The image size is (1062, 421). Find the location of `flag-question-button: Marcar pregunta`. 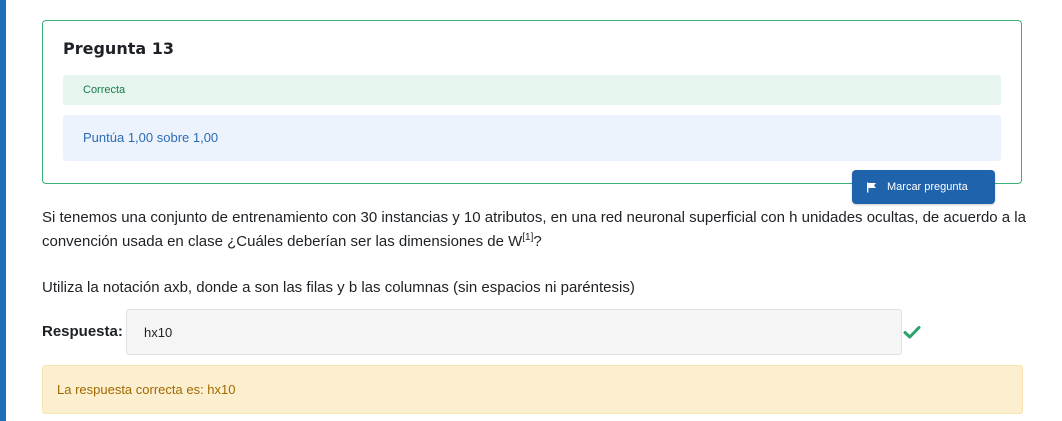

flag-question-button: Marcar pregunta is located at coordinates (923, 187).